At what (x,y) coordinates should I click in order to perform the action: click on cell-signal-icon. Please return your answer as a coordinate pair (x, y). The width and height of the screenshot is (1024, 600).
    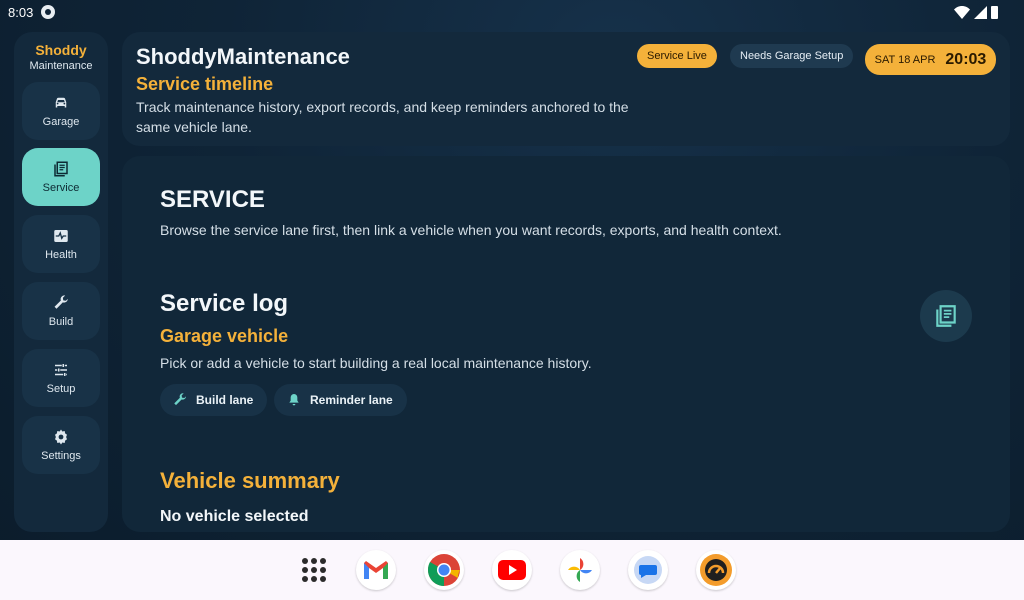
    Looking at the image, I should click on (980, 12).